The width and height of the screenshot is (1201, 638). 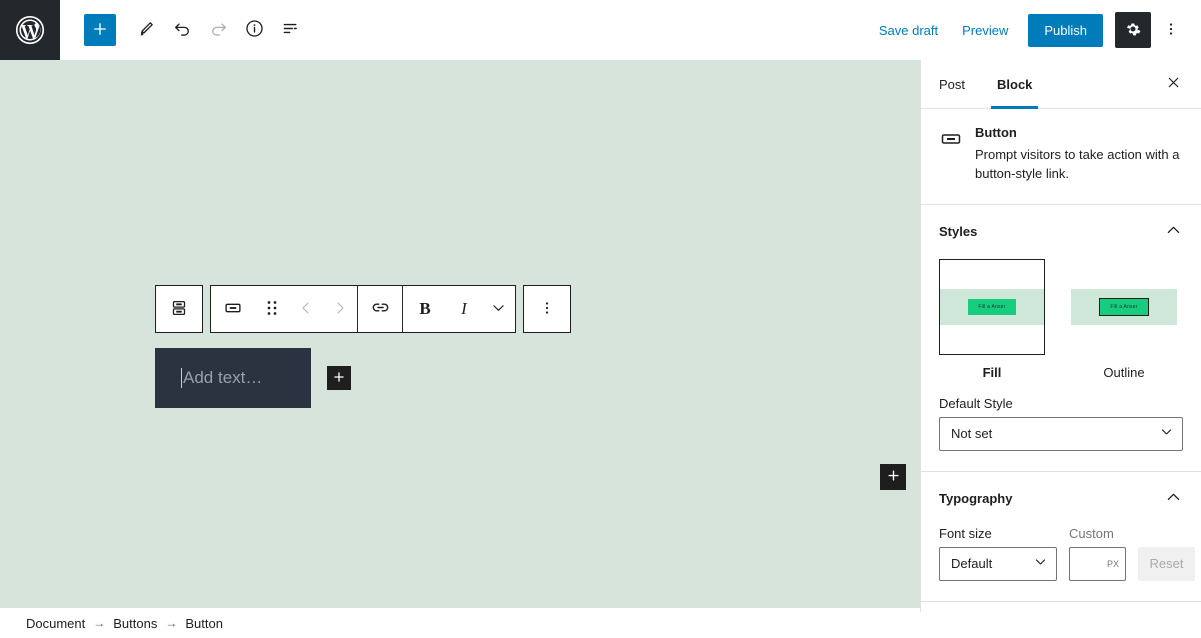 I want to click on custom-font-size-label: Custom, so click(x=1091, y=533).